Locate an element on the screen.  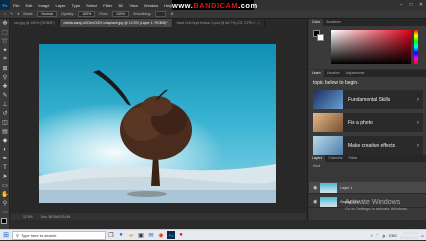
tab-adjustments: Adjustments is located at coordinates (355, 73).